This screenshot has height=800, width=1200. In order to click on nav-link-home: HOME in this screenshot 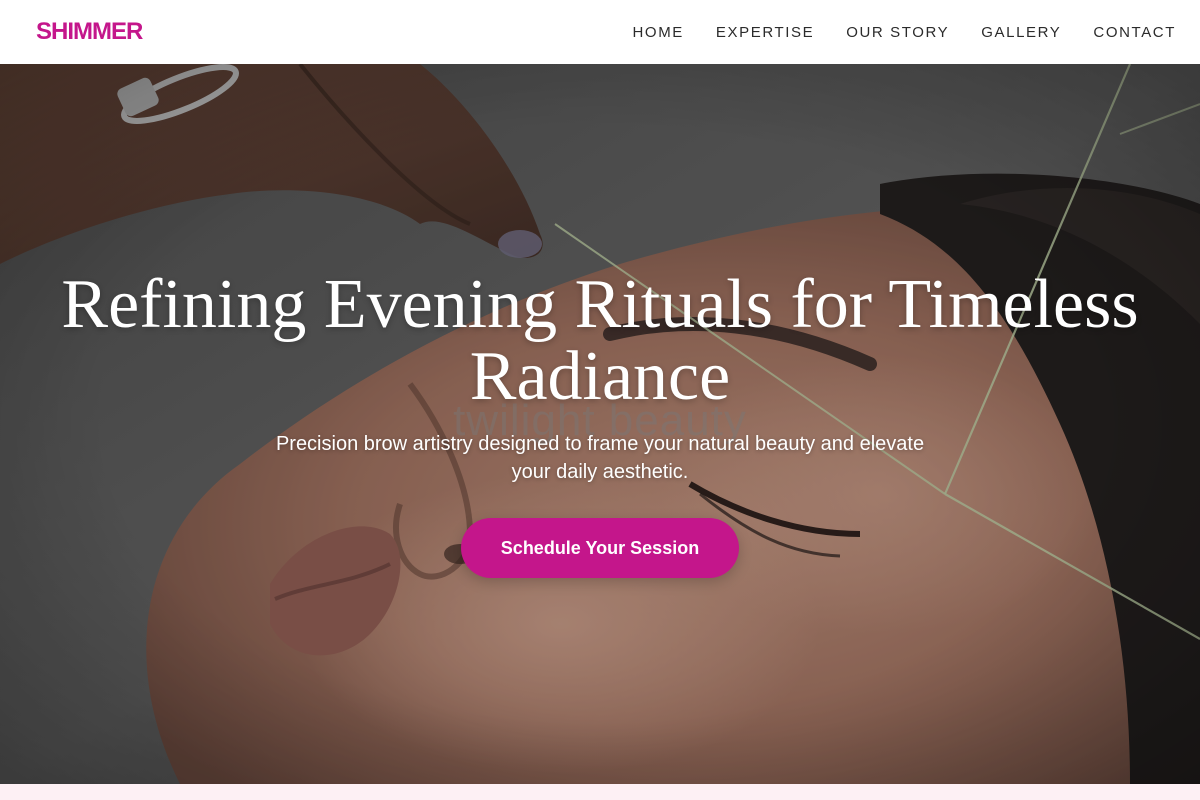, I will do `click(658, 32)`.